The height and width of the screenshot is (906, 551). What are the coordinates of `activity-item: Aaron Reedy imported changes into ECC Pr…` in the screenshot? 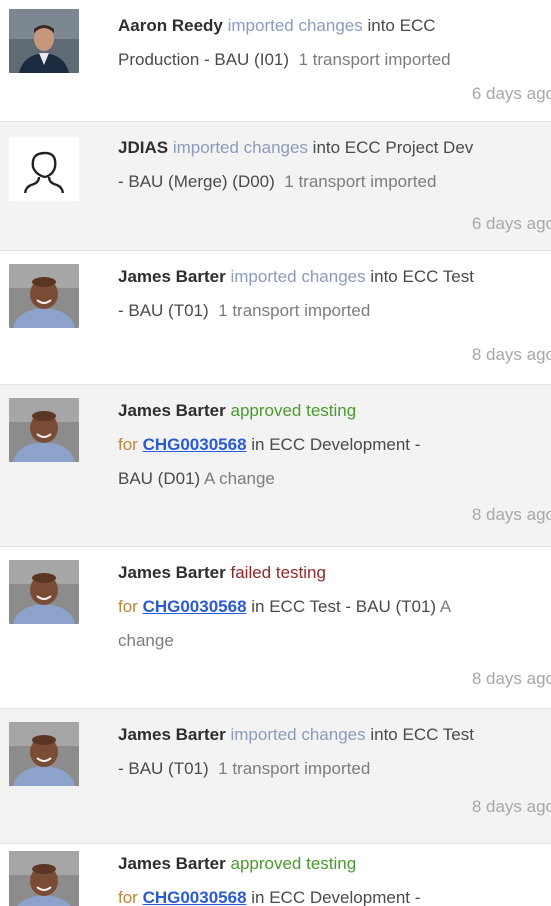 It's located at (275, 61).